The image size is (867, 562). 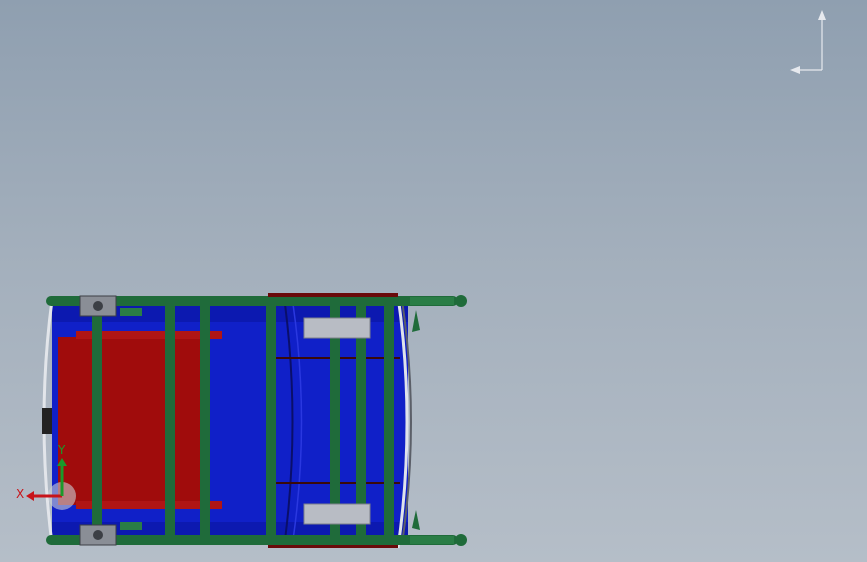 I want to click on caster-bottom-hub, so click(x=98, y=535).